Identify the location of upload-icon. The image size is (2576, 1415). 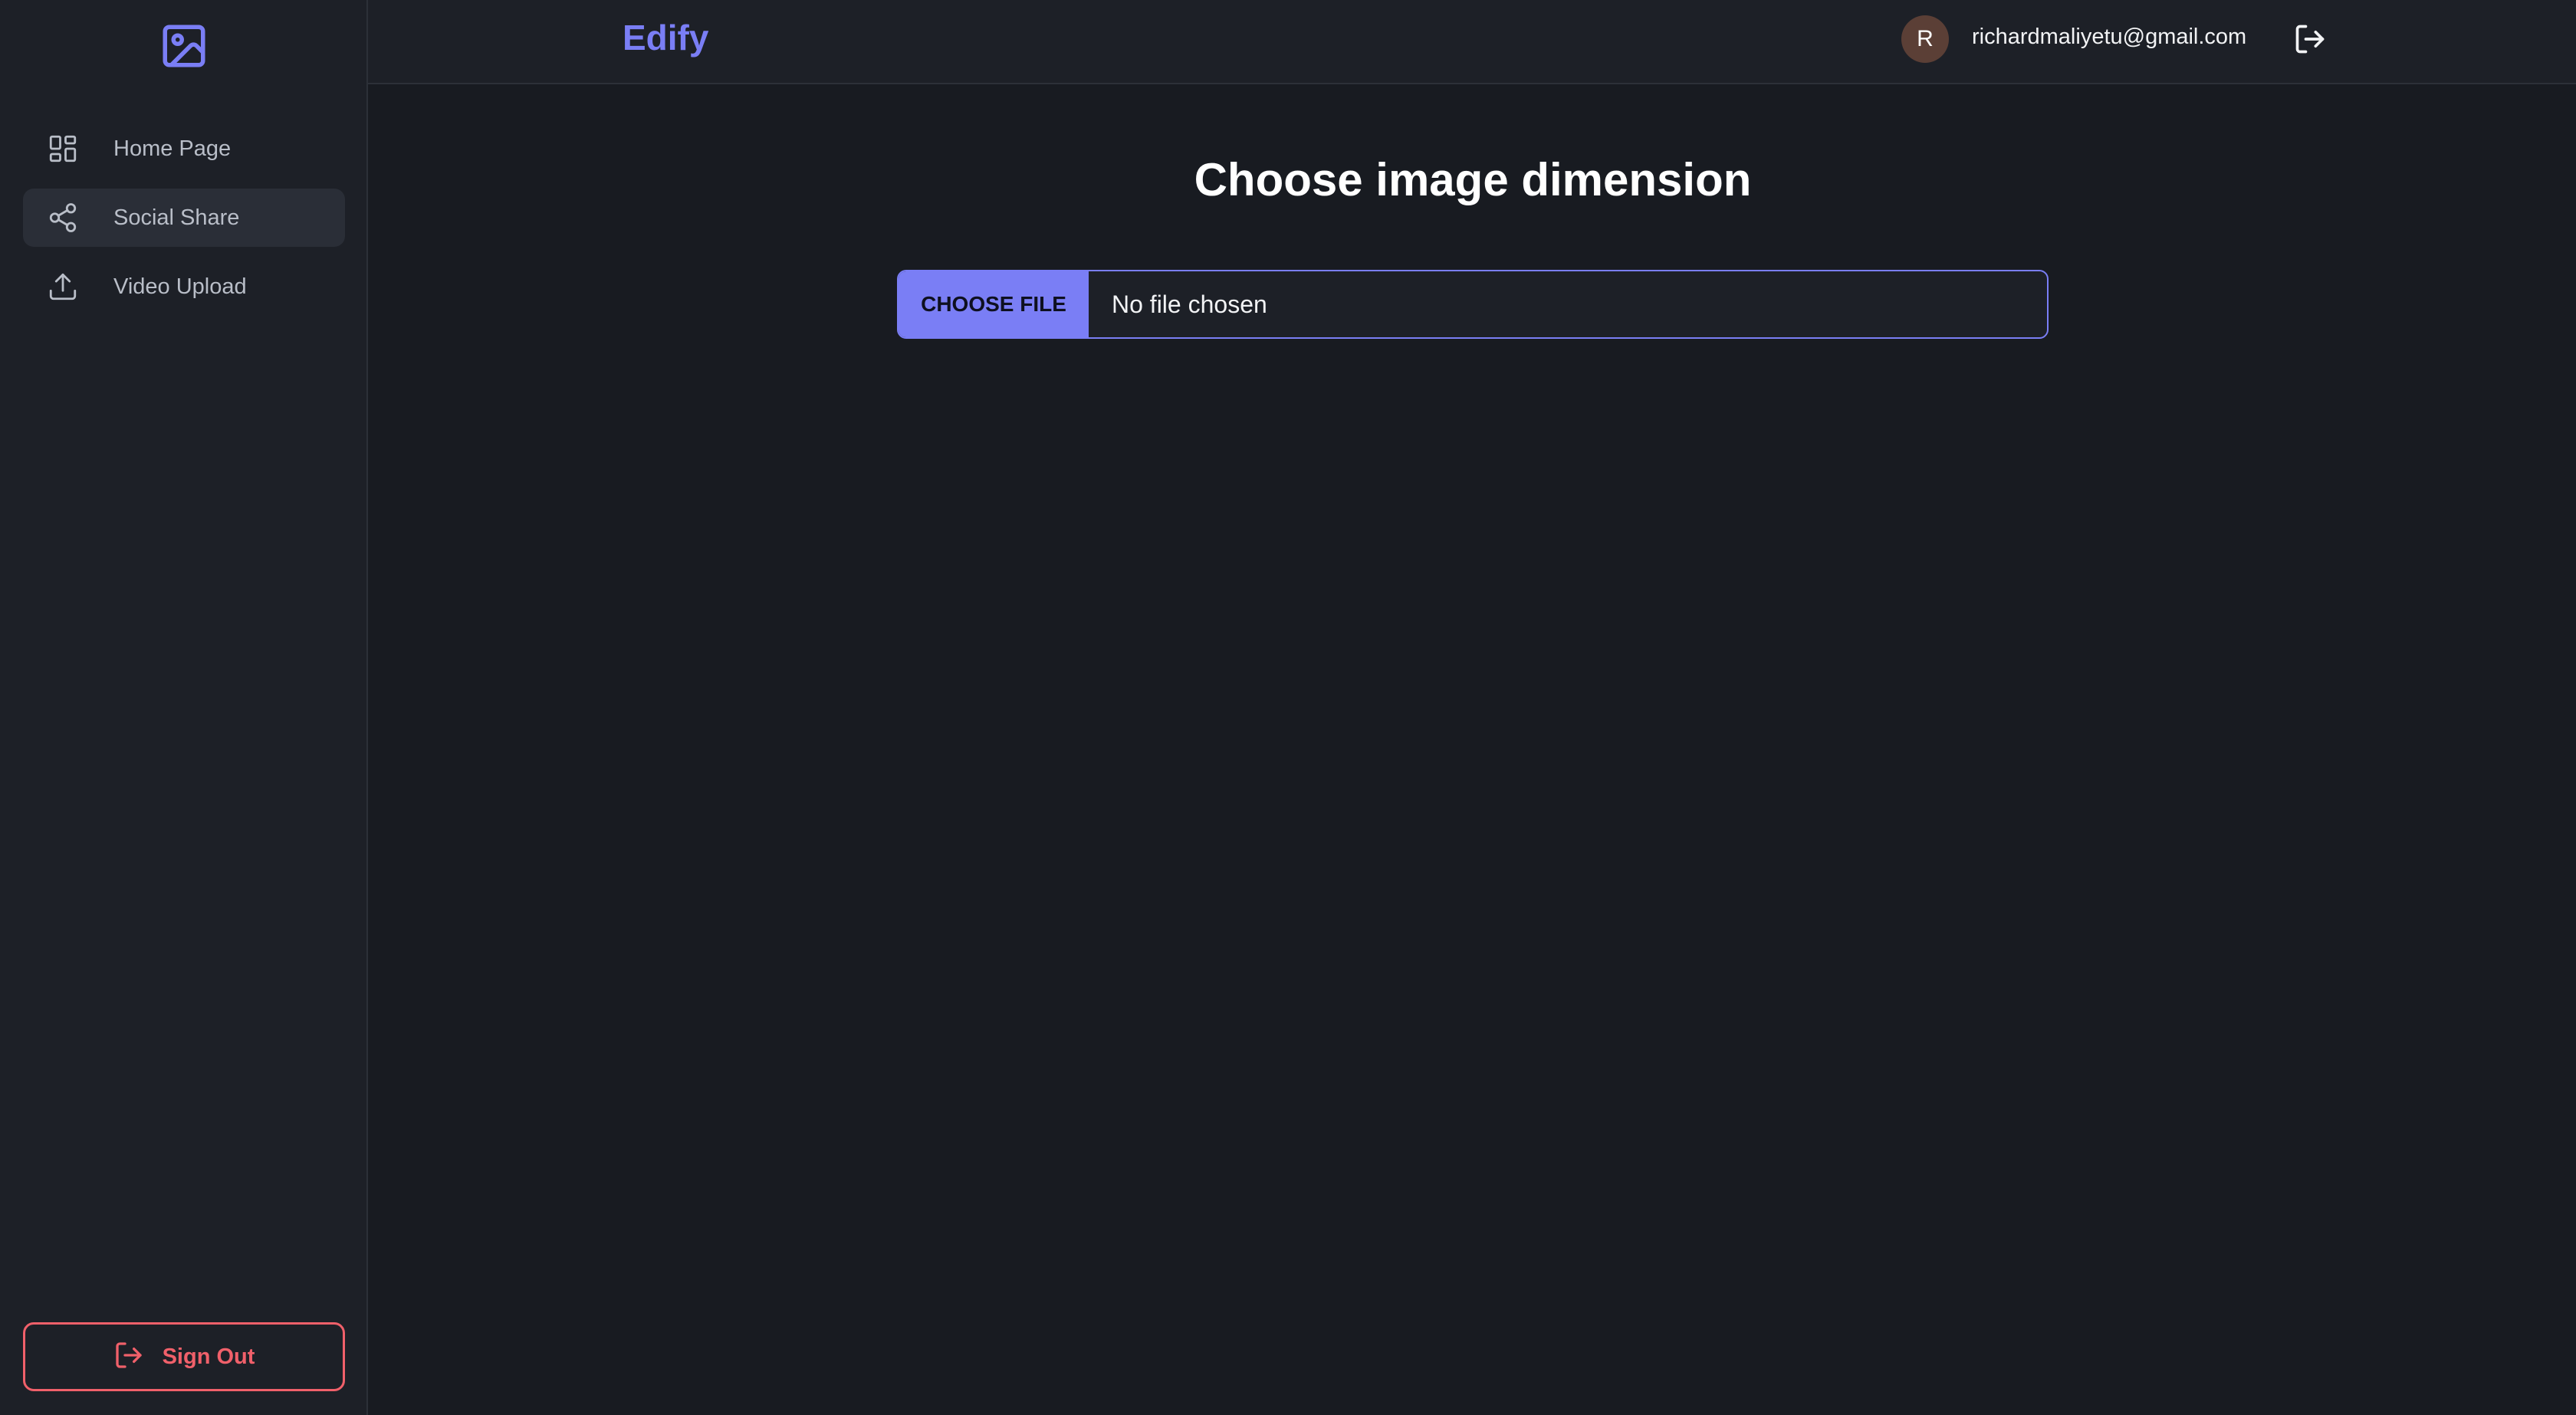
(62, 286).